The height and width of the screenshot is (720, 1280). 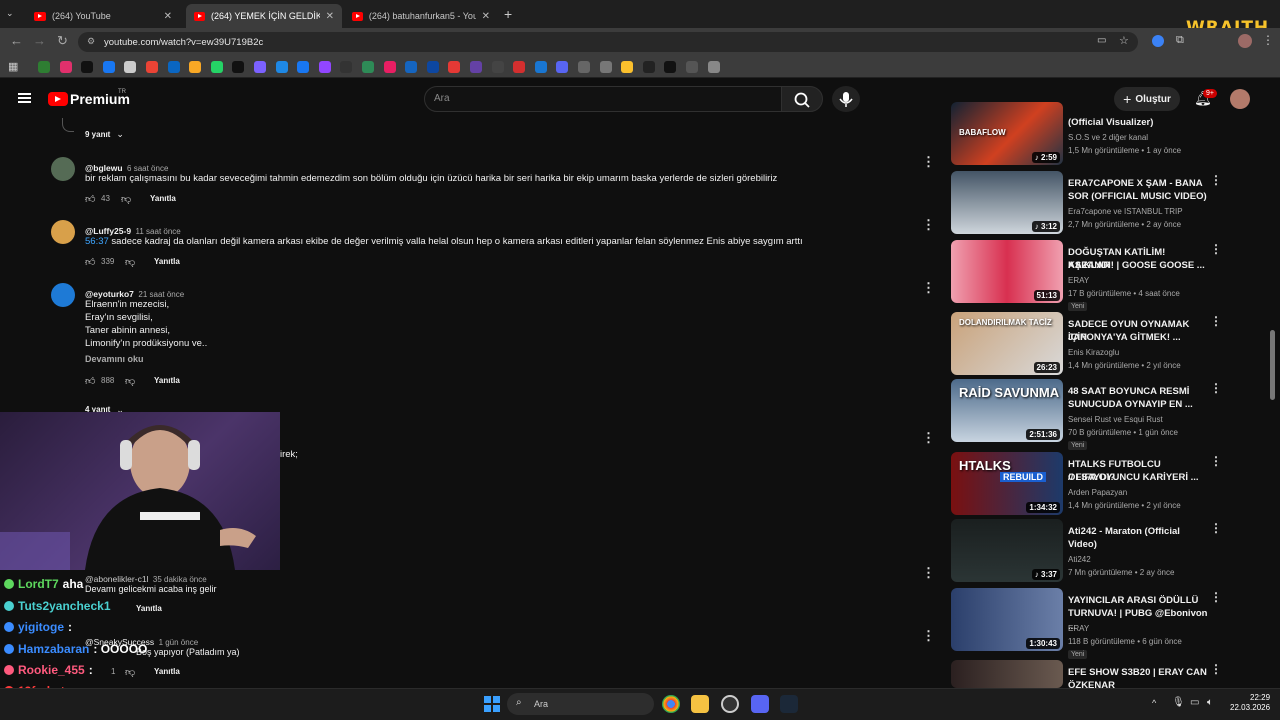 I want to click on search-button, so click(x=802, y=99).